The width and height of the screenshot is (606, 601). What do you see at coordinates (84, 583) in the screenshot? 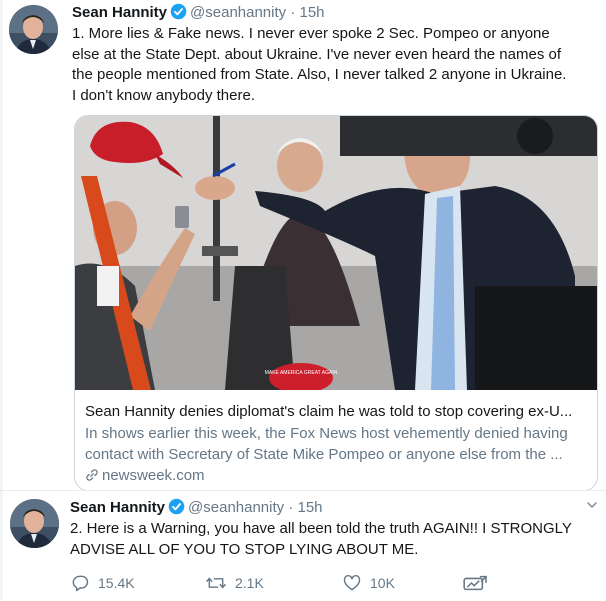
I see `reply-icon` at bounding box center [84, 583].